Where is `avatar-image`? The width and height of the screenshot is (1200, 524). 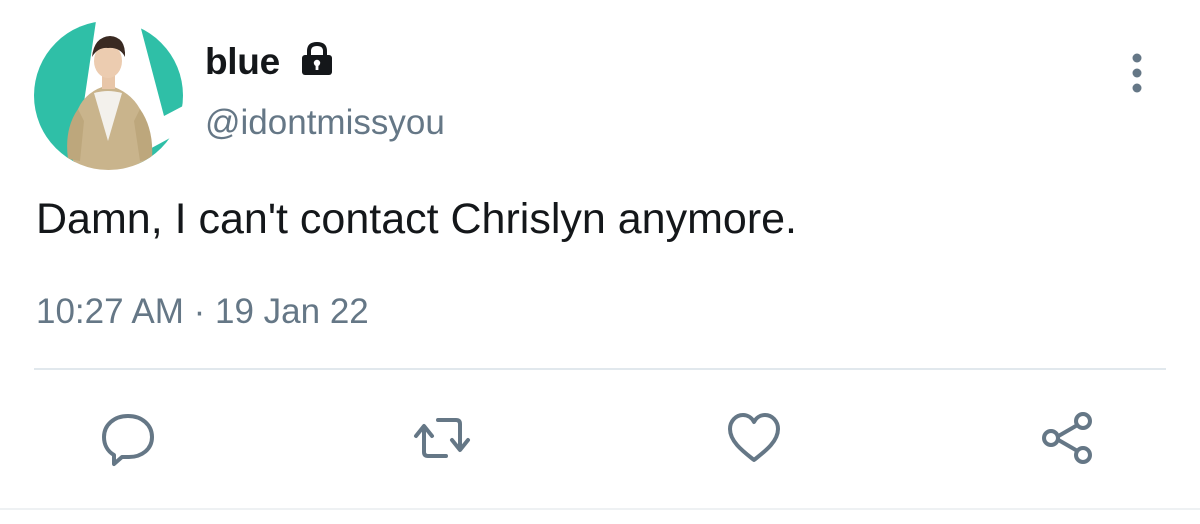 avatar-image is located at coordinates (108, 95).